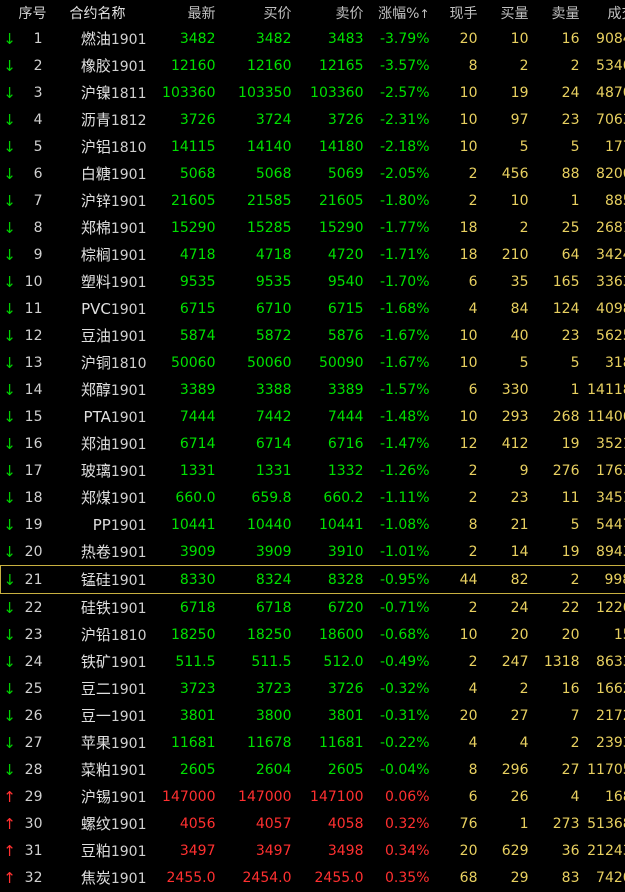 This screenshot has width=625, height=892. What do you see at coordinates (333, 12) in the screenshot?
I see `header-ask: 卖价` at bounding box center [333, 12].